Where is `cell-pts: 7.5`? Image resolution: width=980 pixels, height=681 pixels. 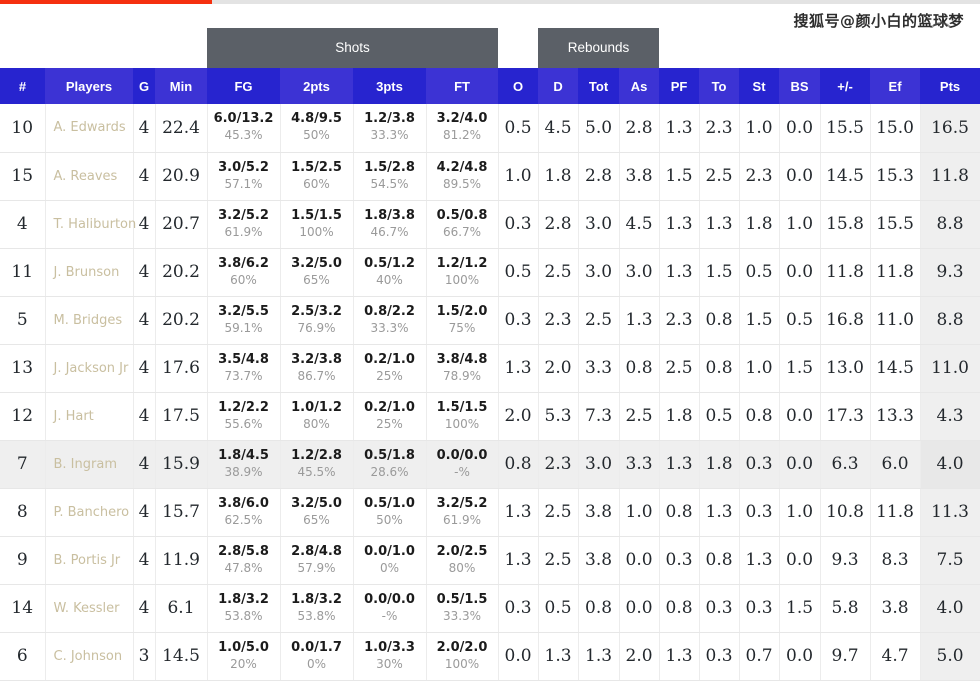 cell-pts: 7.5 is located at coordinates (950, 560).